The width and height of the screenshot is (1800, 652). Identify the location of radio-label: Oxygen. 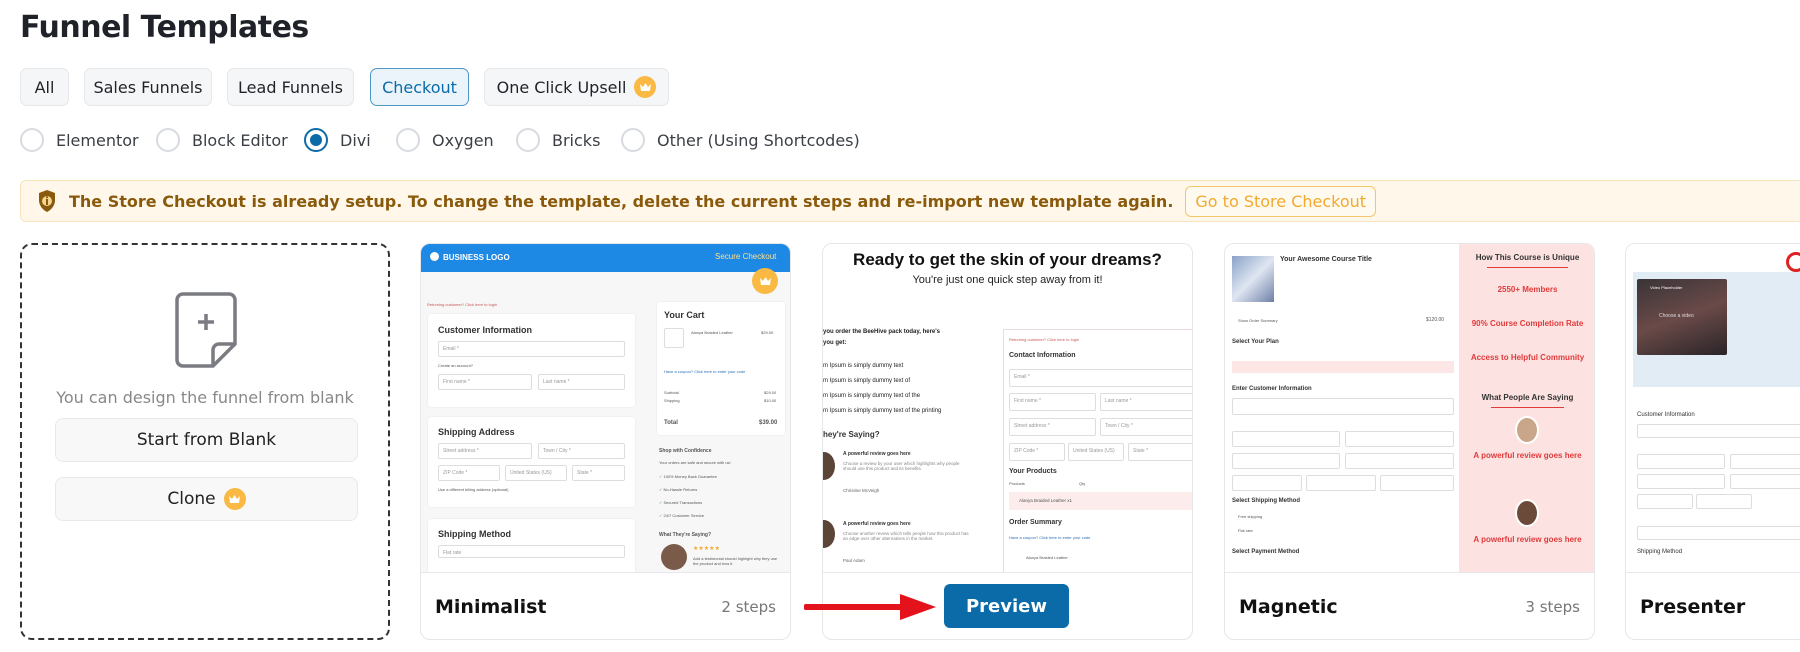
(463, 140).